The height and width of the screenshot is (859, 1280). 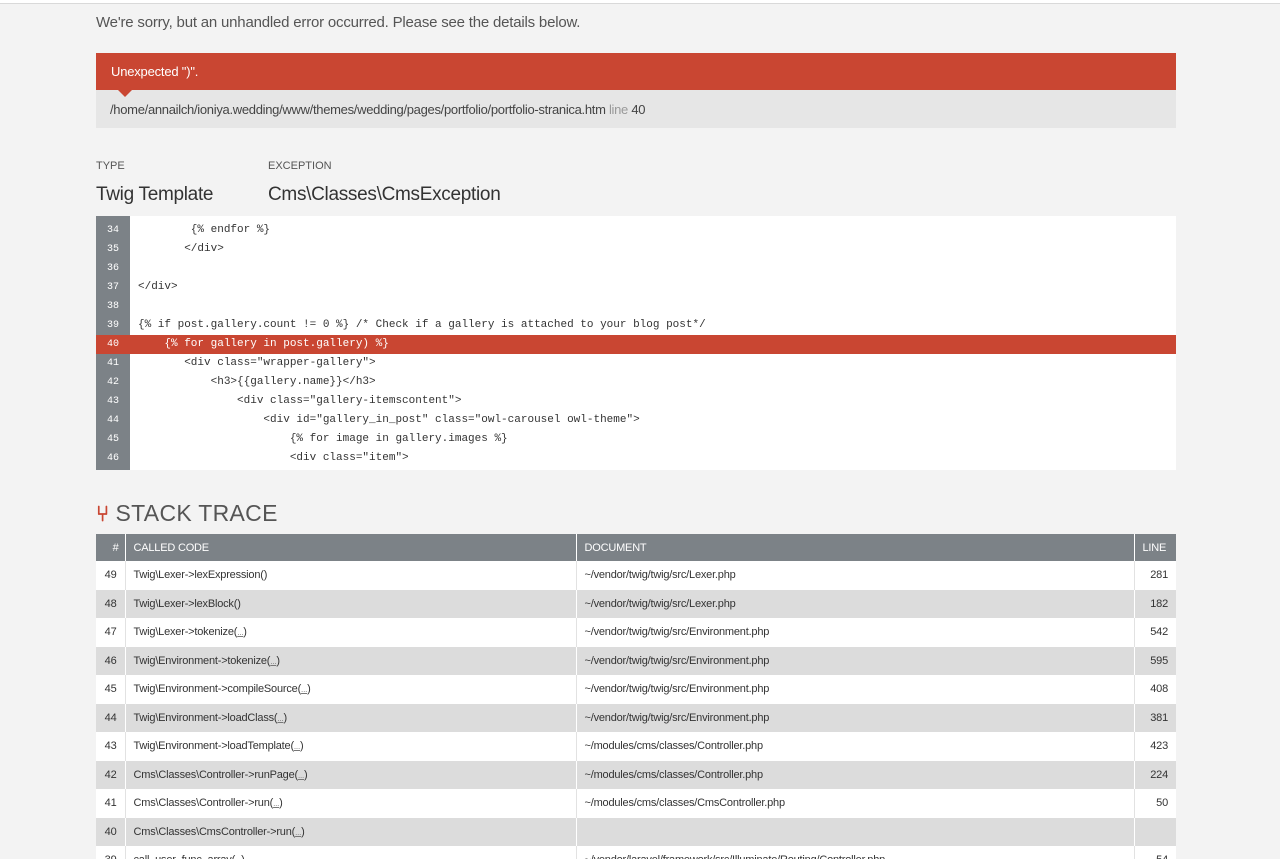 I want to click on code-line-number: 43, so click(x=112, y=401).